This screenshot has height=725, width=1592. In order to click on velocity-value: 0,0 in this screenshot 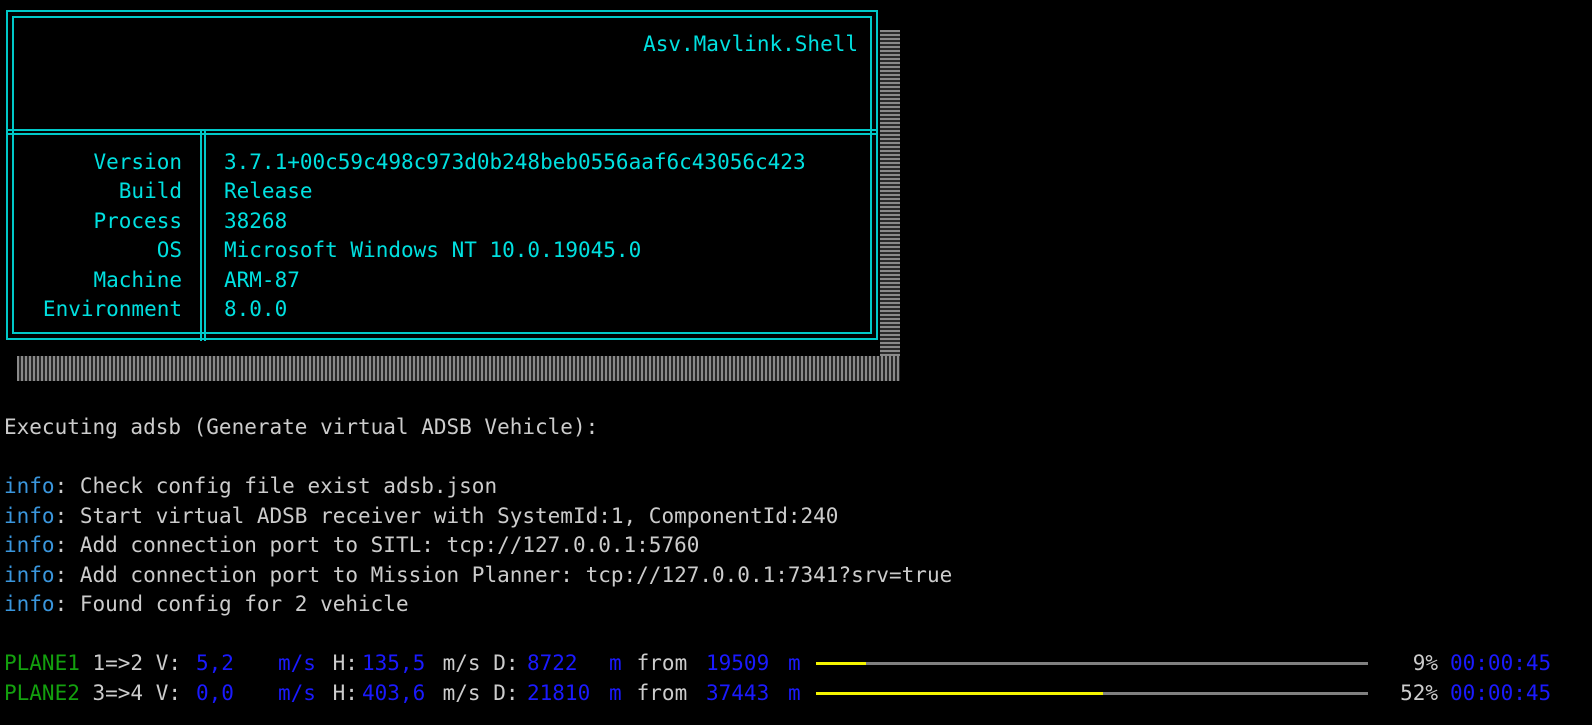, I will do `click(215, 693)`.